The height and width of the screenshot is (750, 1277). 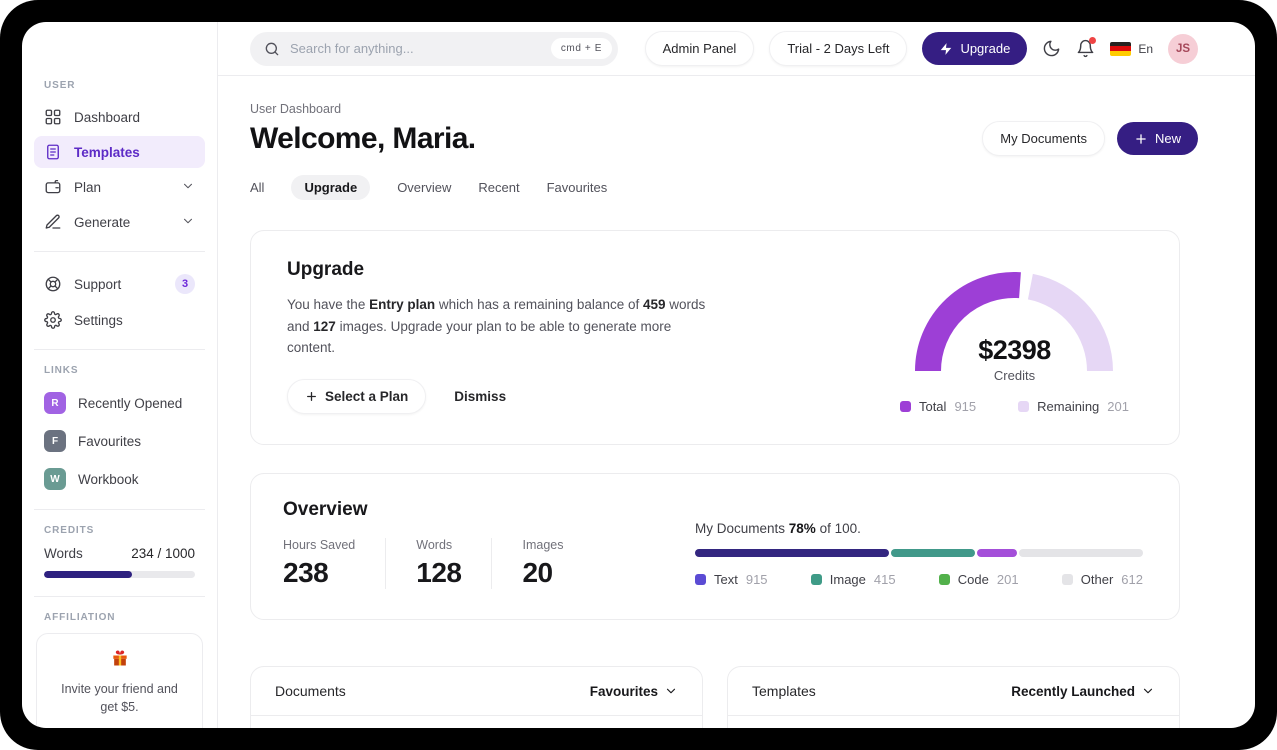 I want to click on language-selector: En, so click(x=1131, y=48).